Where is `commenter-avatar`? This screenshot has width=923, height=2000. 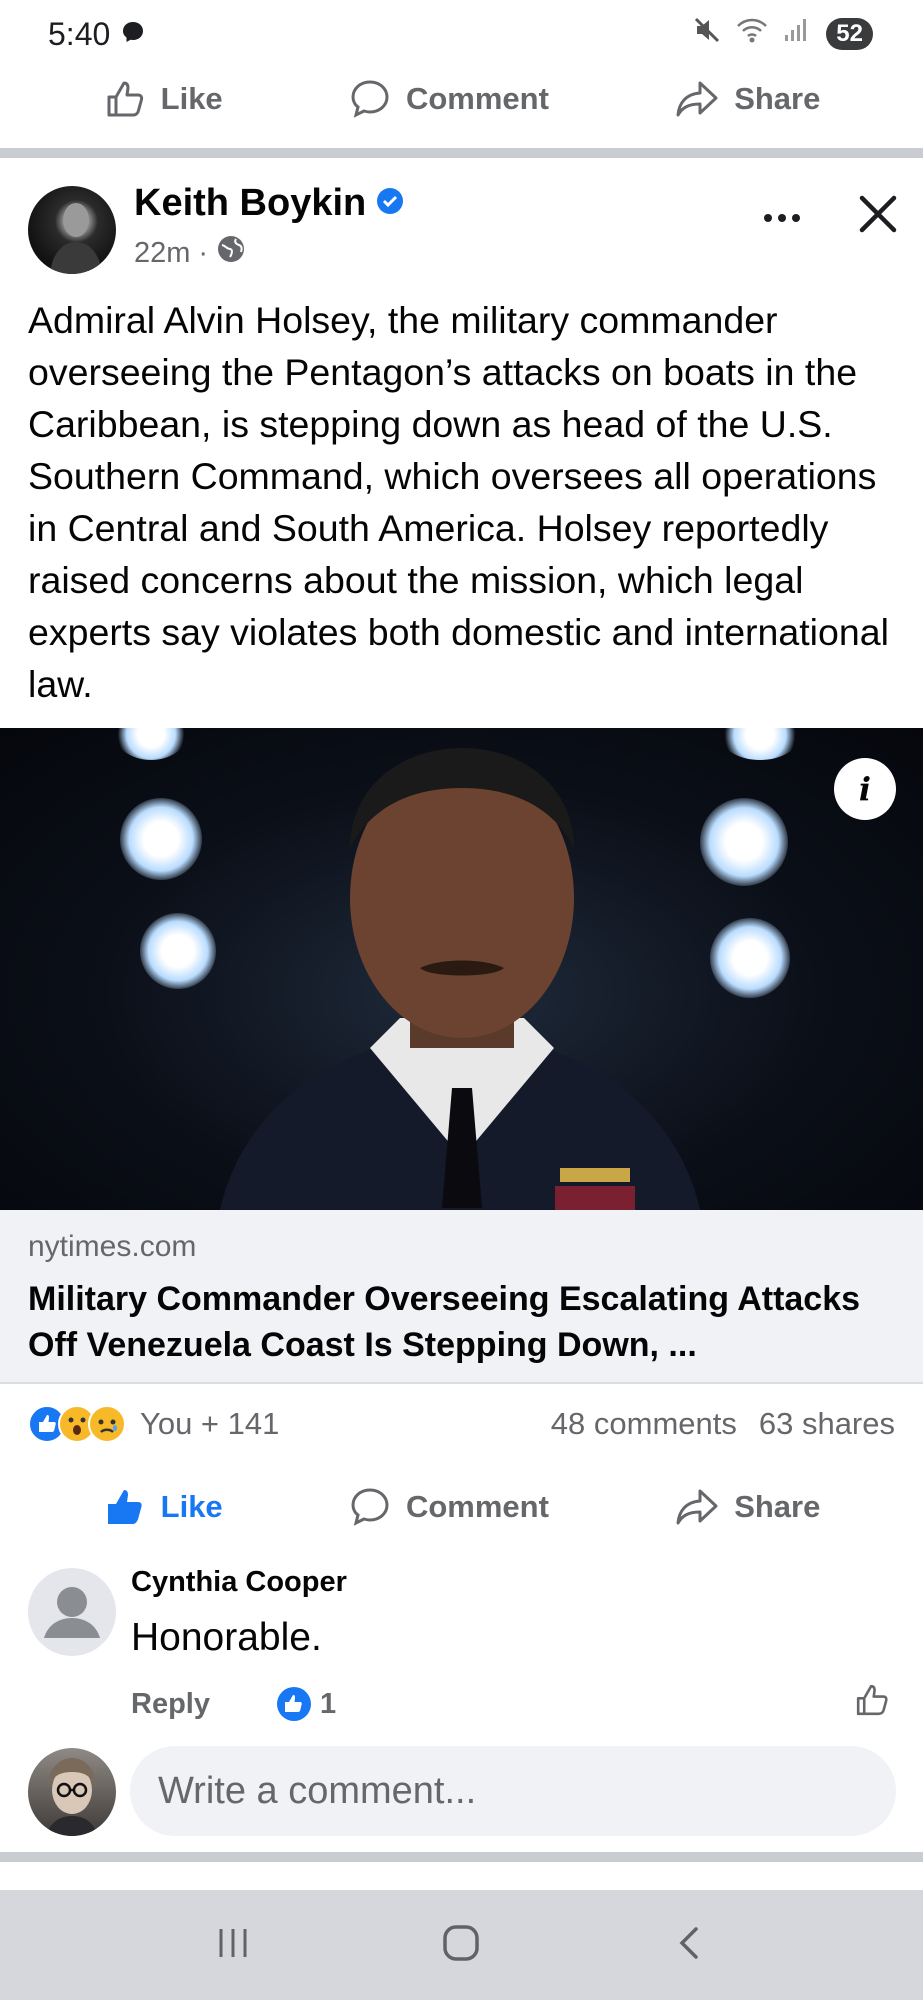 commenter-avatar is located at coordinates (72, 1612).